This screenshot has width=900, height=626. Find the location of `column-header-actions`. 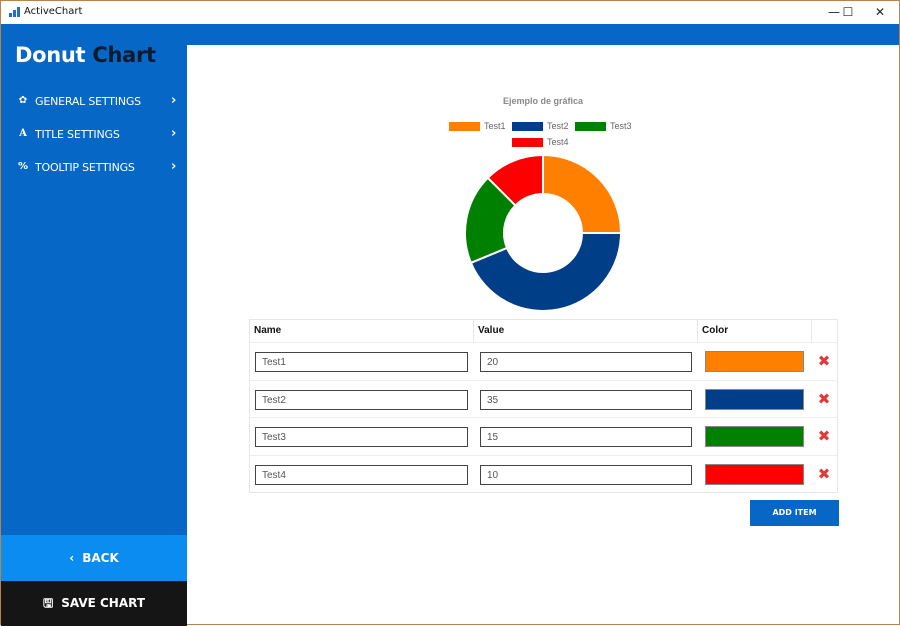

column-header-actions is located at coordinates (824, 331).